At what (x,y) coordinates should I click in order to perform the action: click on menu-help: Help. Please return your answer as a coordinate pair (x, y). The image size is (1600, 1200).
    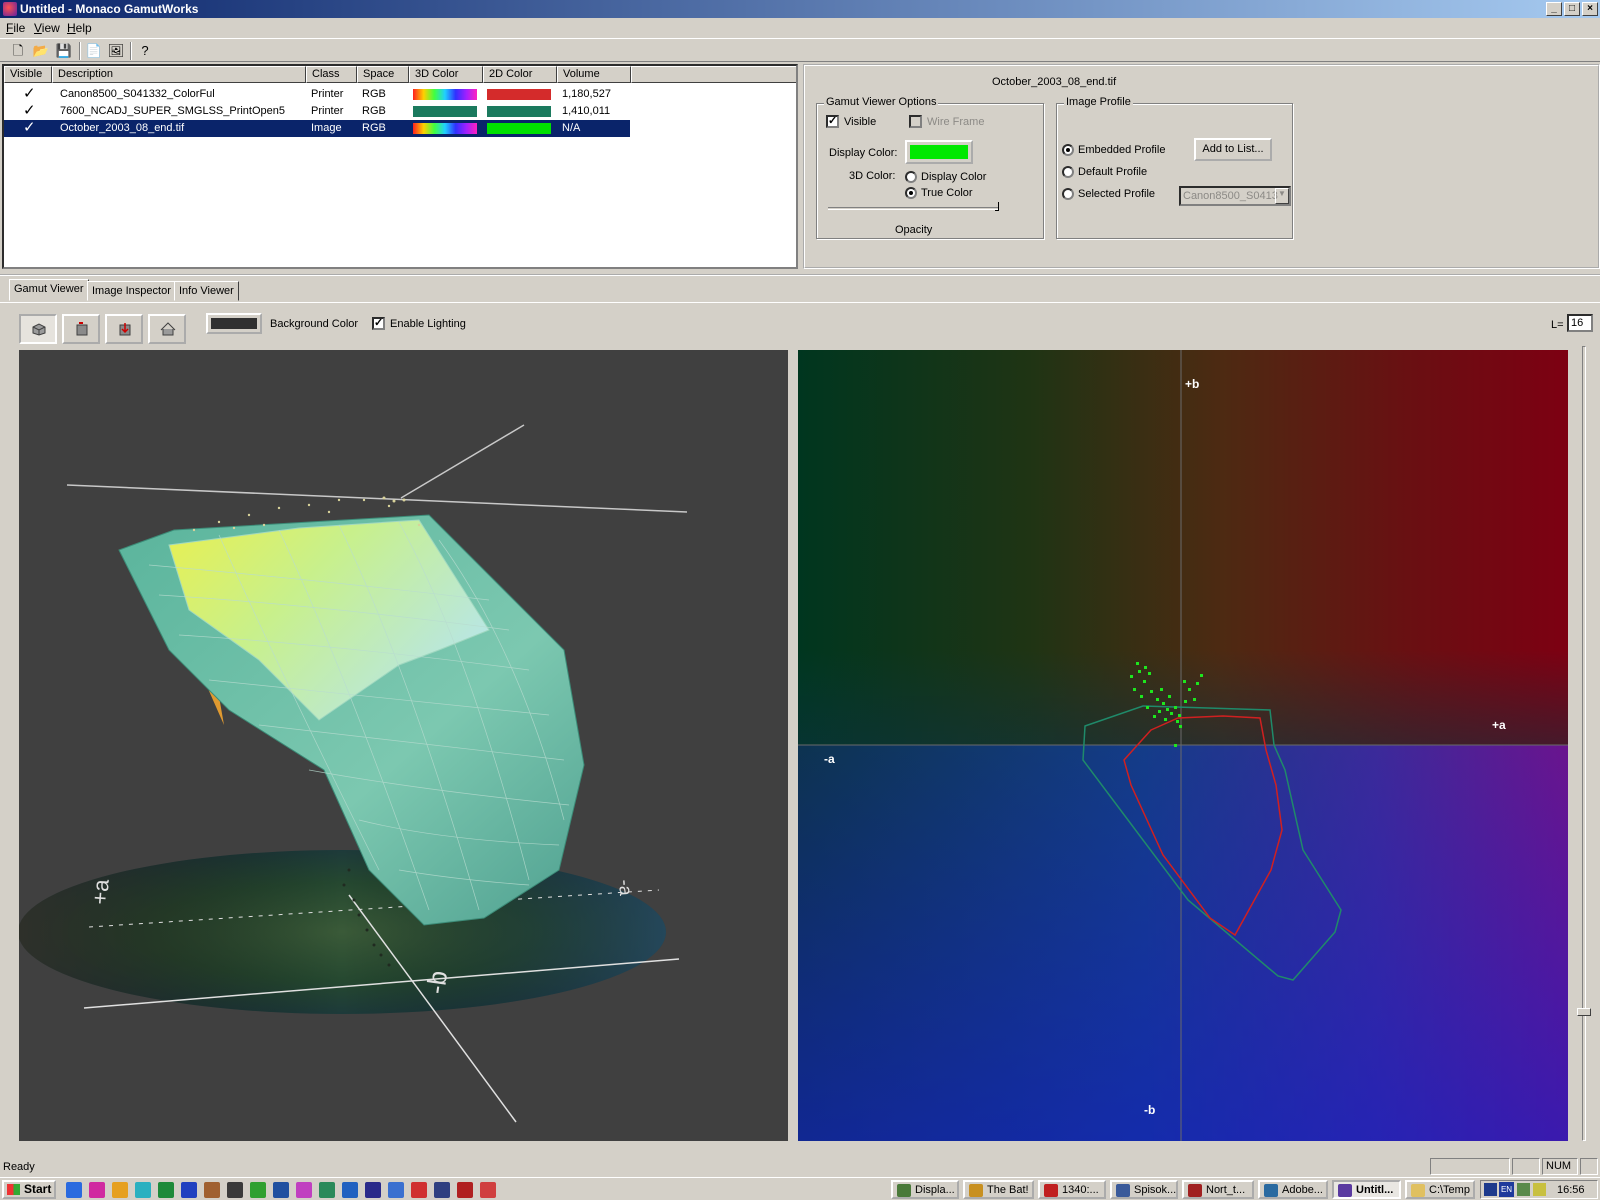
    Looking at the image, I should click on (79, 28).